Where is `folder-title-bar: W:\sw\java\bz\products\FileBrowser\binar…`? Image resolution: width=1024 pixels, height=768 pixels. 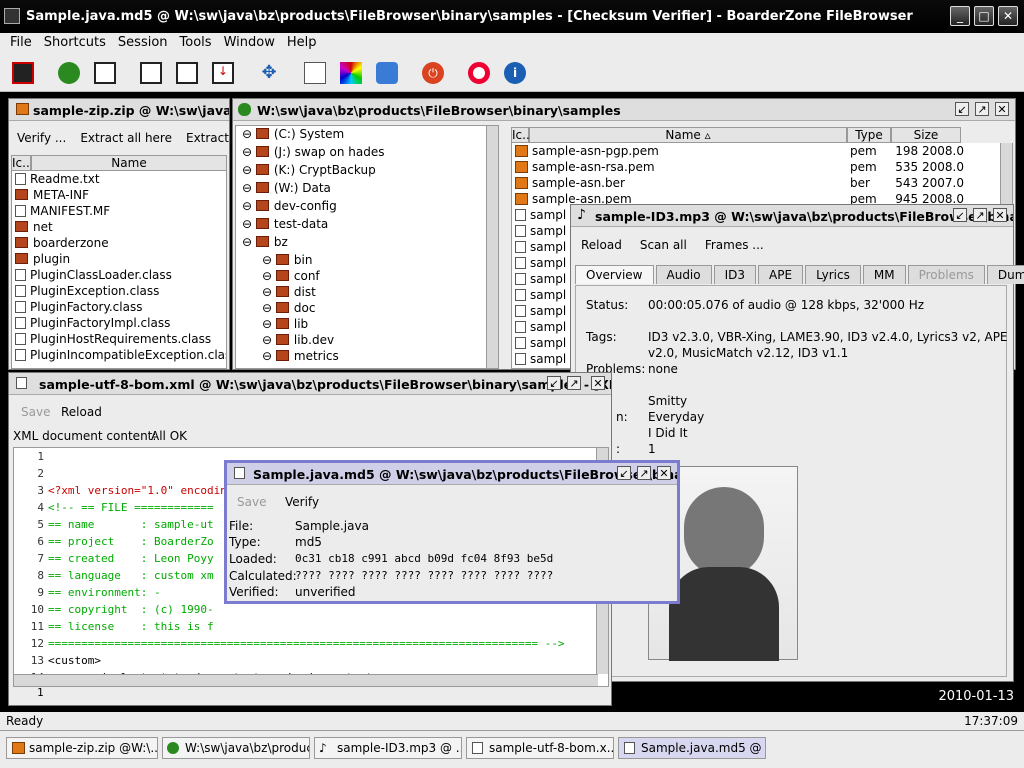
folder-title-bar: W:\sw\java\bz\products\FileBrowser\binar… is located at coordinates (624, 110).